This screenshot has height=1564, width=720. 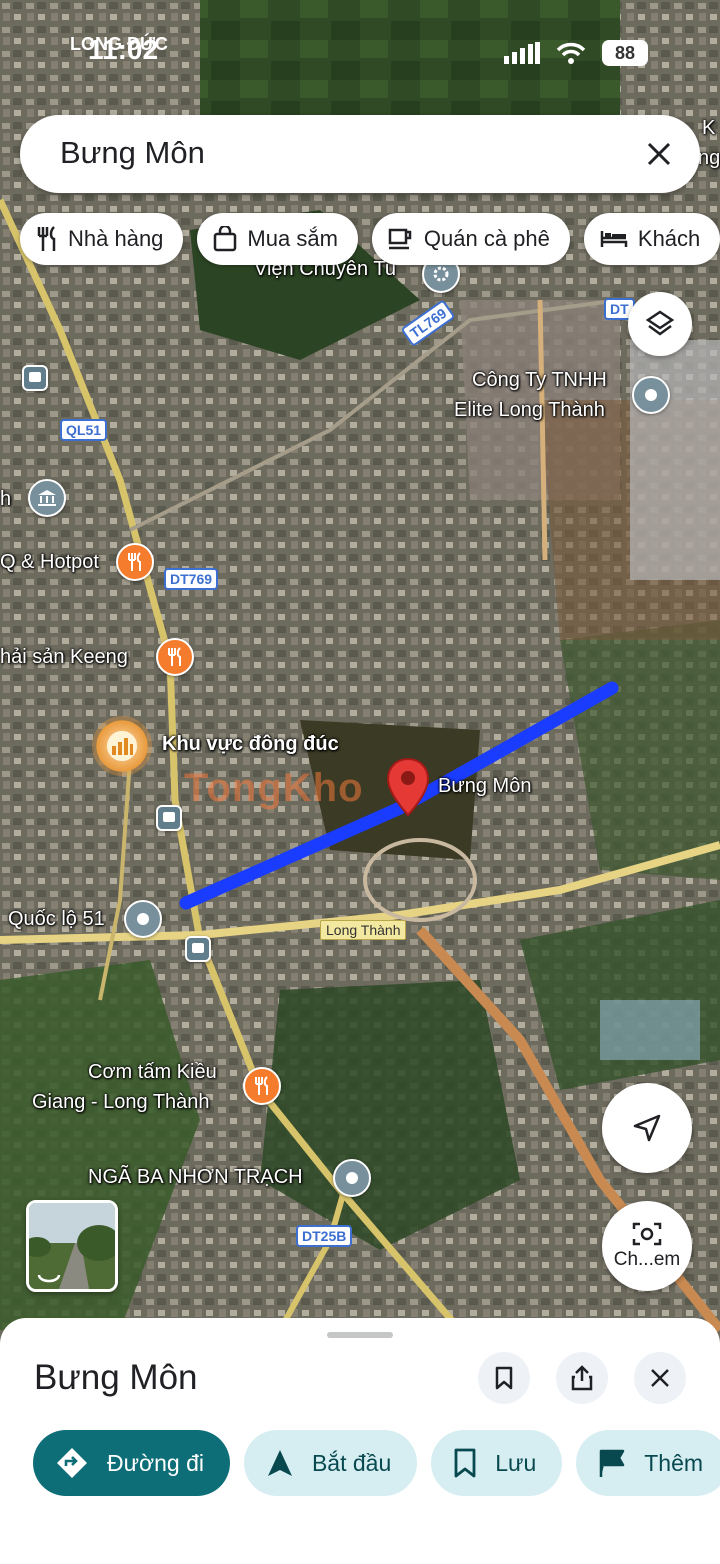 I want to click on map-label-com-tam-2: Giang - Long Thành, so click(x=121, y=1102).